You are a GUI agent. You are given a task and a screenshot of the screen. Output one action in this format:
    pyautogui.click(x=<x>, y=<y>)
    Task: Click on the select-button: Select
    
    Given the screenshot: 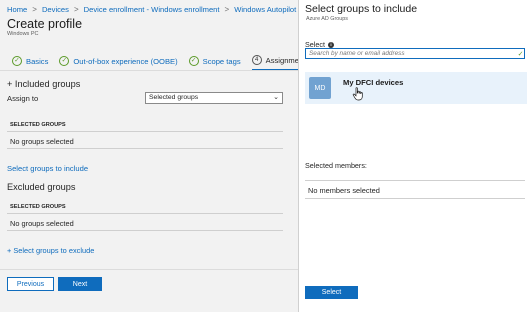 What is the action you would take?
    pyautogui.click(x=331, y=292)
    